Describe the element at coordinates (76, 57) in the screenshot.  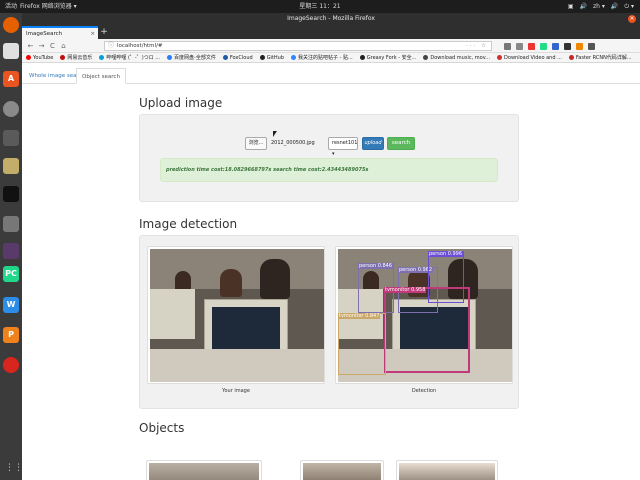
I see `bookmark-item: 网易云音乐` at that location.